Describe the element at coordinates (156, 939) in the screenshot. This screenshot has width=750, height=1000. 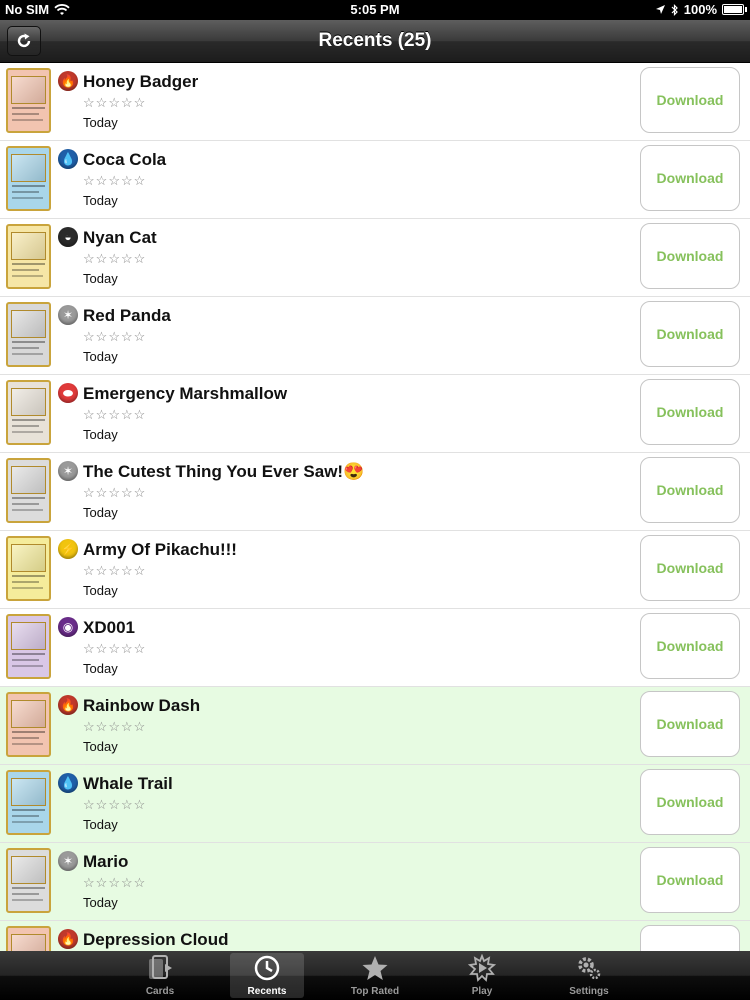
I see `card-name: Depression Cloud` at that location.